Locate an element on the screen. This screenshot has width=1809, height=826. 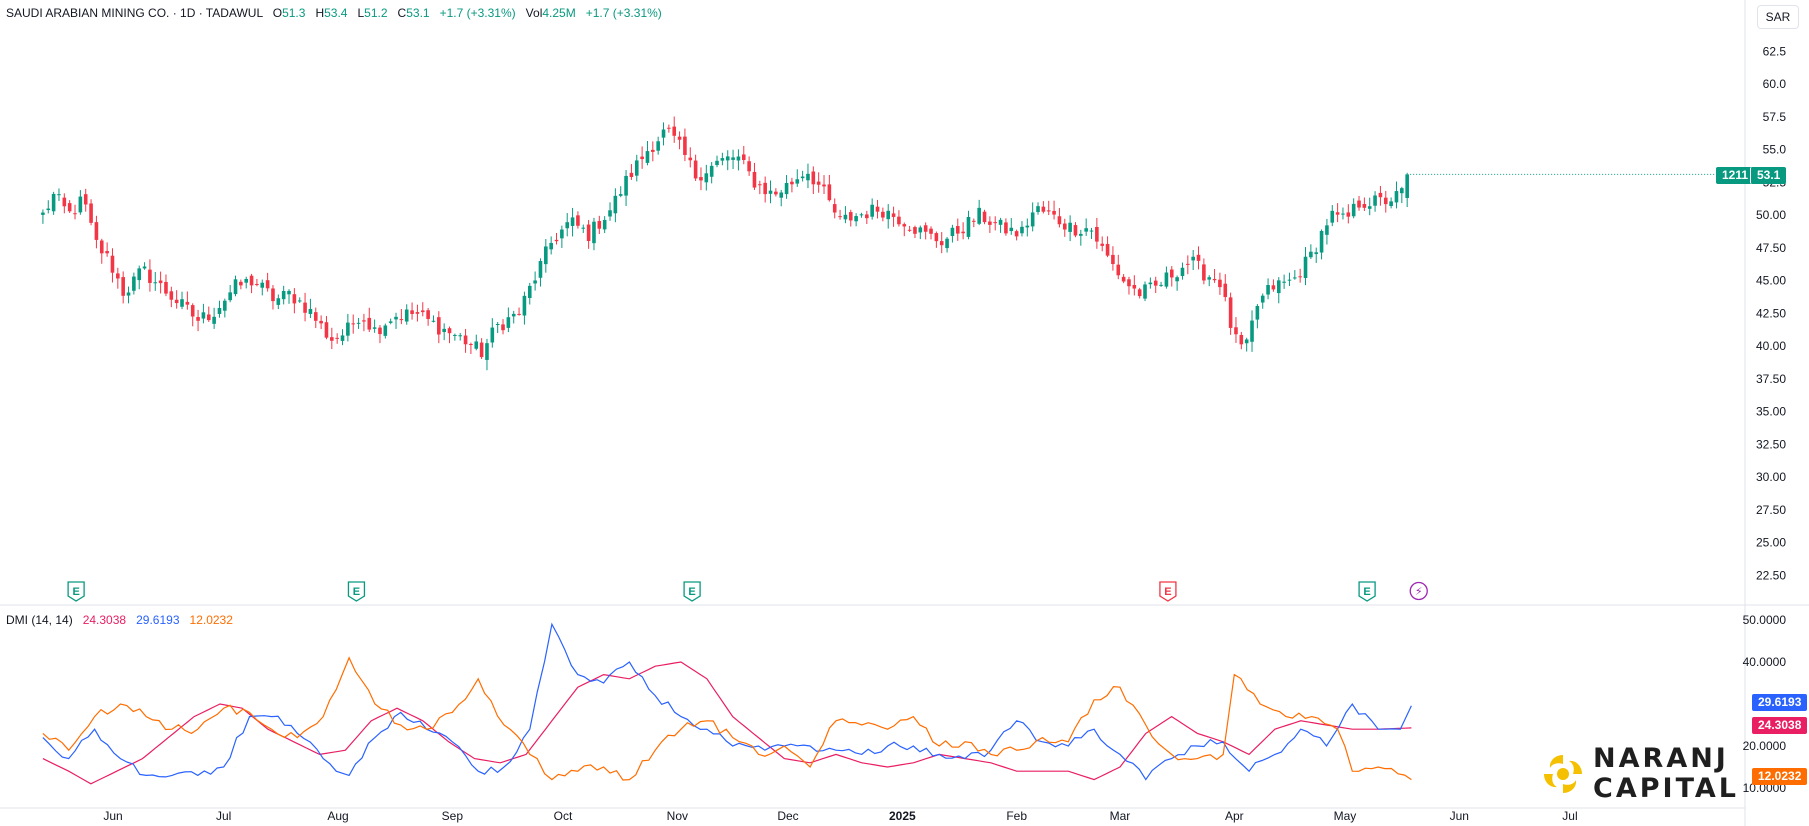
dividend-marker-label: ⚡ is located at coordinates (1419, 591).